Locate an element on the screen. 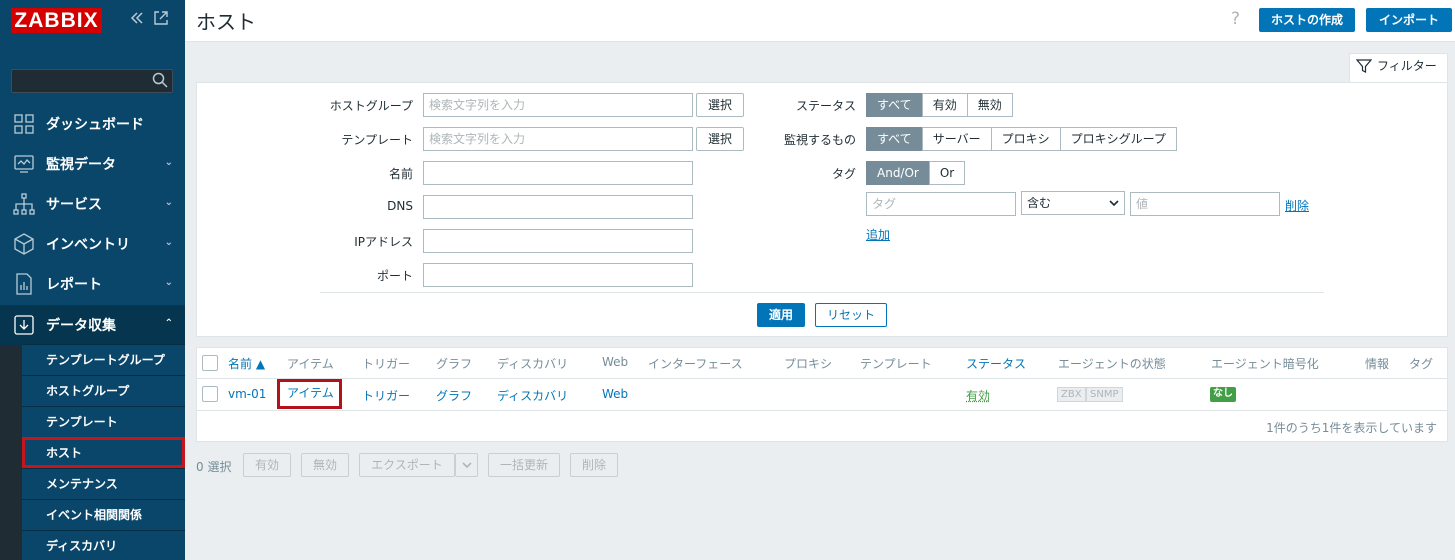  ip-label: IPアドレス is located at coordinates (383, 242).